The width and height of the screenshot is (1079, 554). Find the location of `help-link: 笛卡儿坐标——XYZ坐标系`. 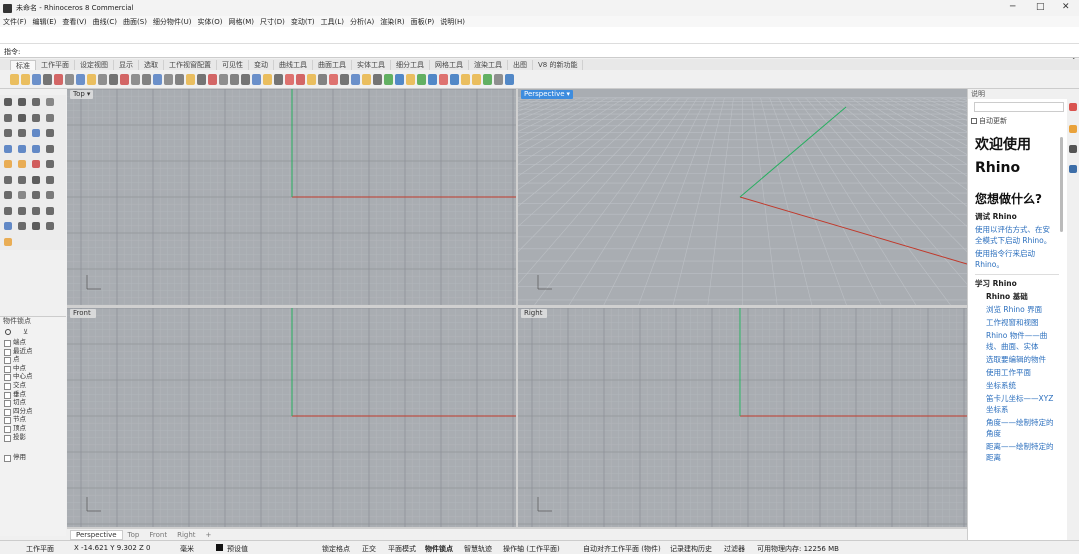

help-link: 笛卡儿坐标——XYZ坐标系 is located at coordinates (1020, 404).